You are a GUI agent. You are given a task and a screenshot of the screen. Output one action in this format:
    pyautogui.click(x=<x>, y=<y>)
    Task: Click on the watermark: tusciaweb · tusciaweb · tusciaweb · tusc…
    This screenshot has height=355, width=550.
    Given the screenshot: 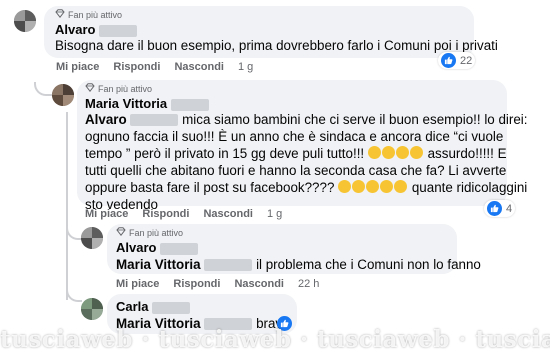 What is the action you would take?
    pyautogui.click(x=275, y=339)
    